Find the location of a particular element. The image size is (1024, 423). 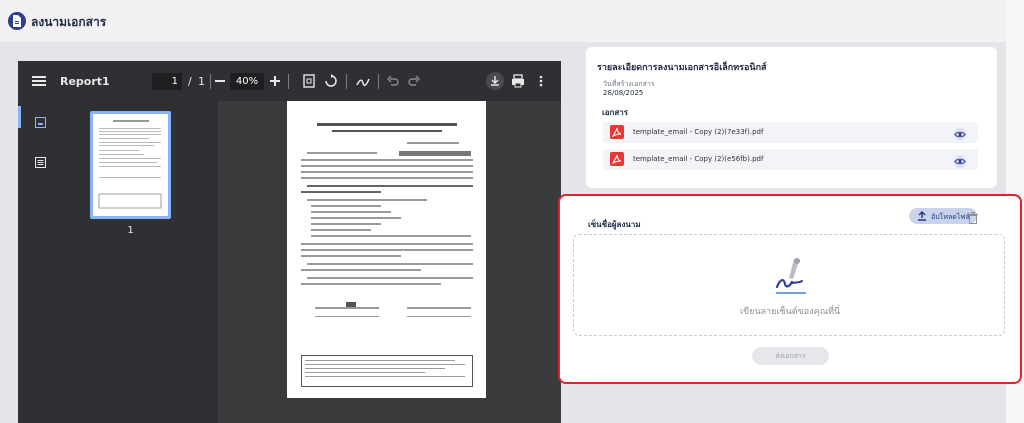

page-title: ลงนามเอกสาร is located at coordinates (69, 22).